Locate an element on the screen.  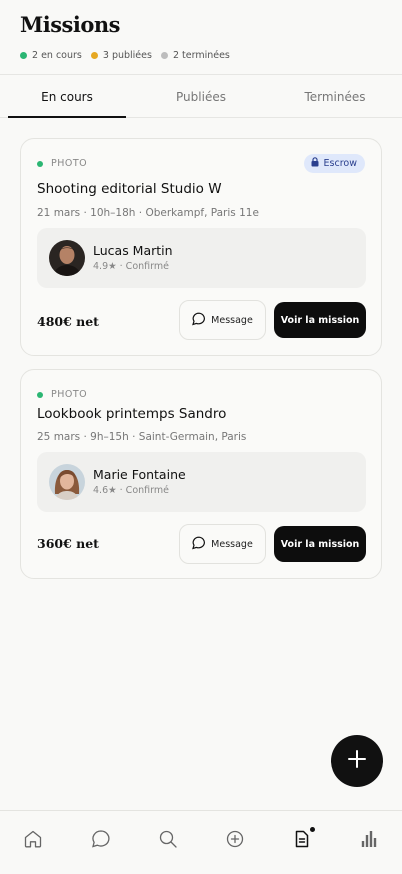
stat-publiees: 3 publiées is located at coordinates (121, 55).